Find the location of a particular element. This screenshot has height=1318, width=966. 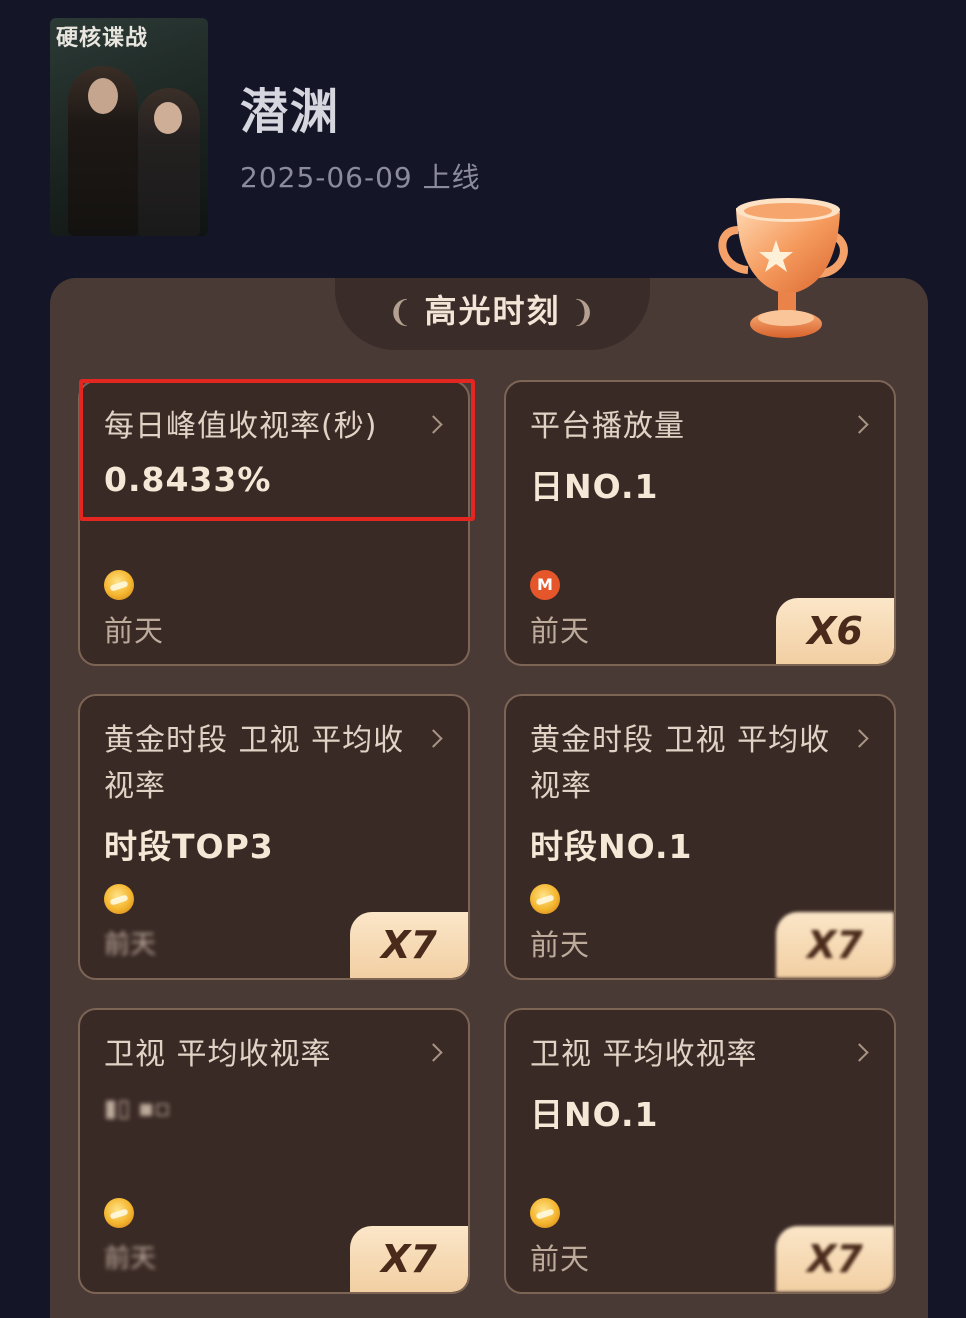

section-title: ❨ 高光时刻 ❩ is located at coordinates (492, 309).